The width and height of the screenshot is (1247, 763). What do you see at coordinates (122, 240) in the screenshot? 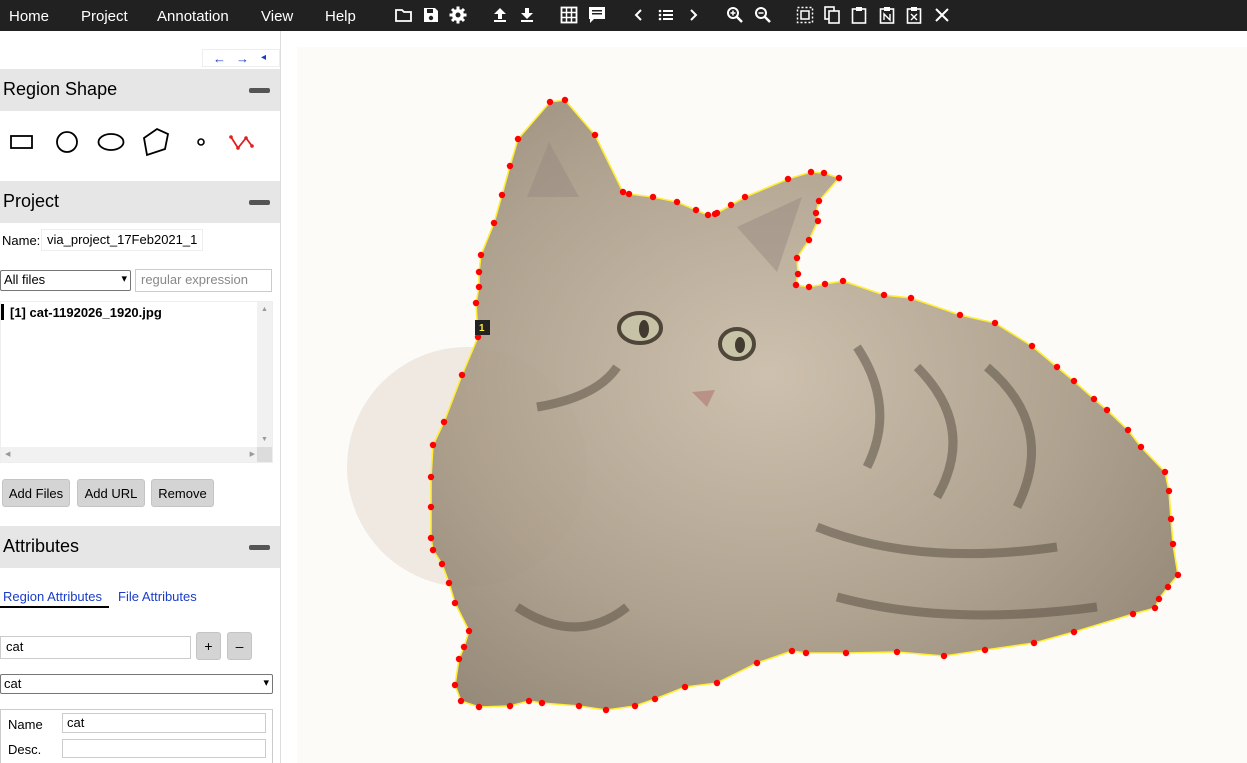
I see `project-name-input: via_project_17Feb2021_1` at bounding box center [122, 240].